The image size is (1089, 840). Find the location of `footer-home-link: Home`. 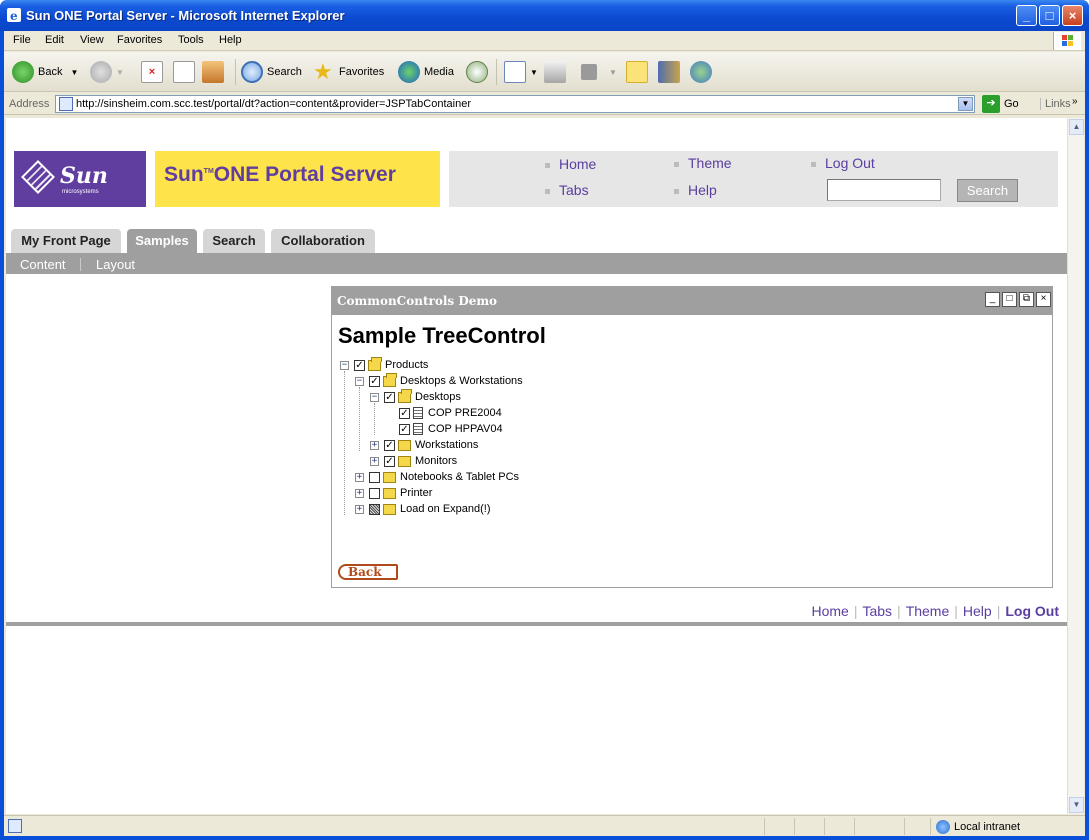

footer-home-link: Home is located at coordinates (829, 611).